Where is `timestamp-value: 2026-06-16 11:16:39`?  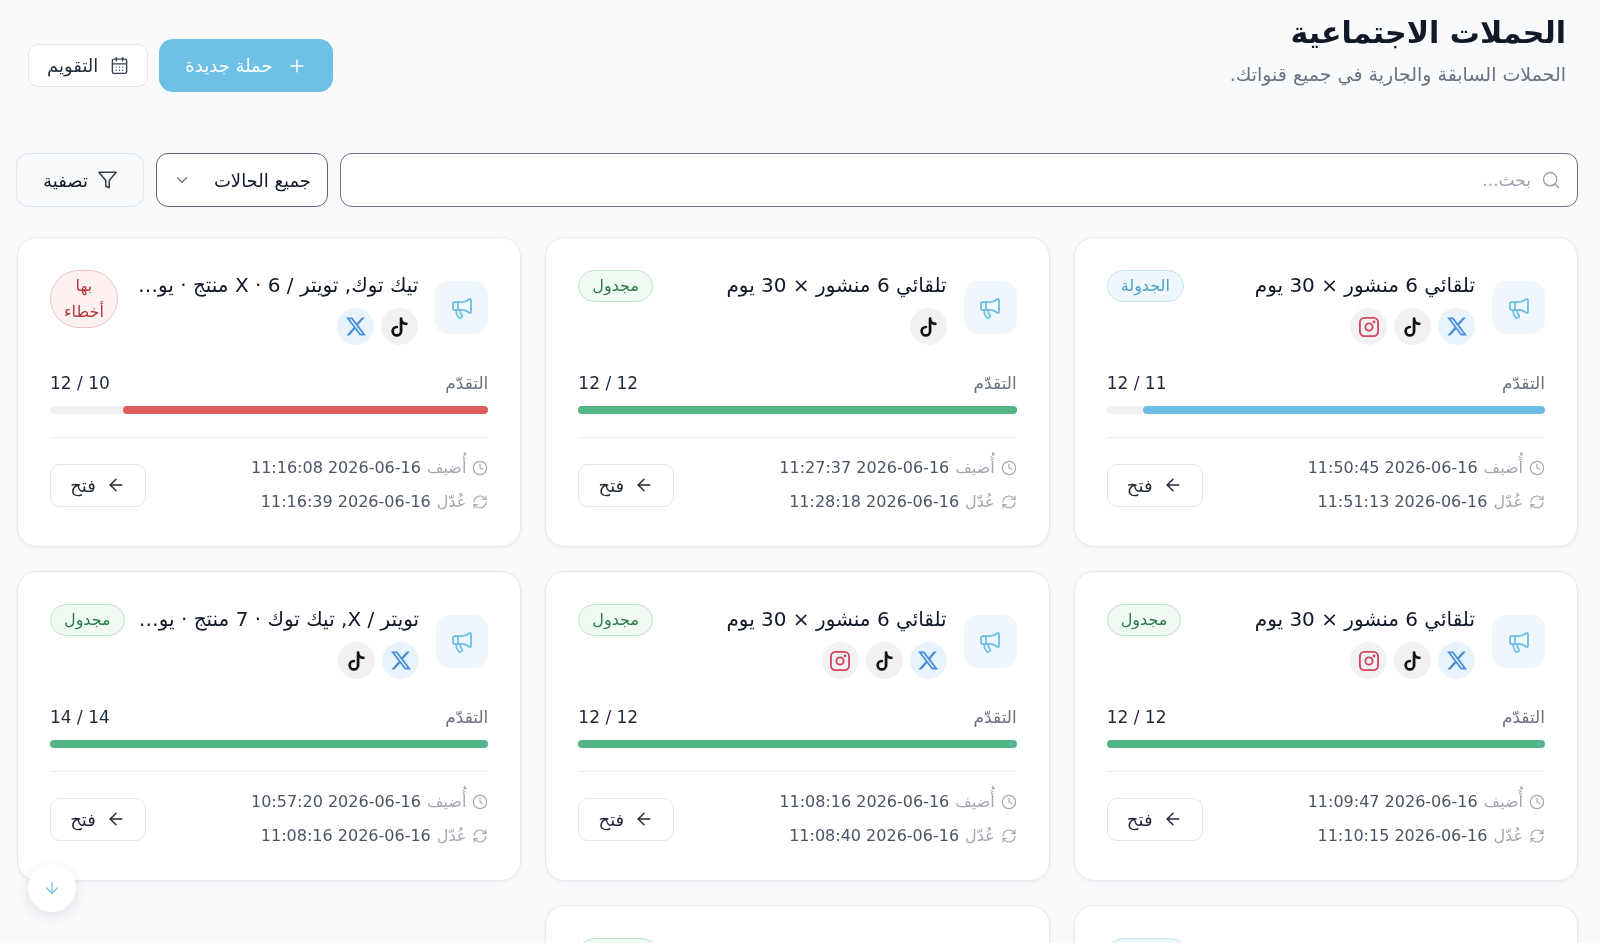 timestamp-value: 2026-06-16 11:16:39 is located at coordinates (345, 502).